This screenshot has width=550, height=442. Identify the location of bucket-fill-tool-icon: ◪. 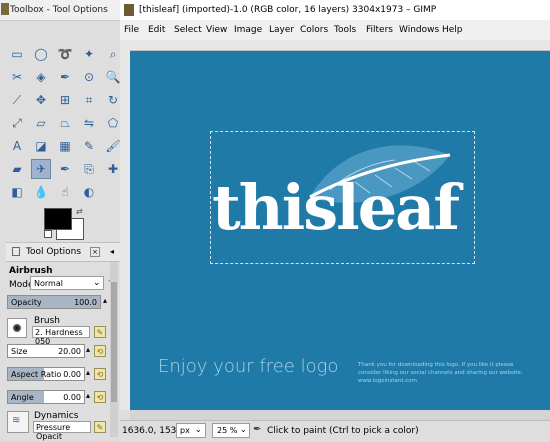
(41, 146).